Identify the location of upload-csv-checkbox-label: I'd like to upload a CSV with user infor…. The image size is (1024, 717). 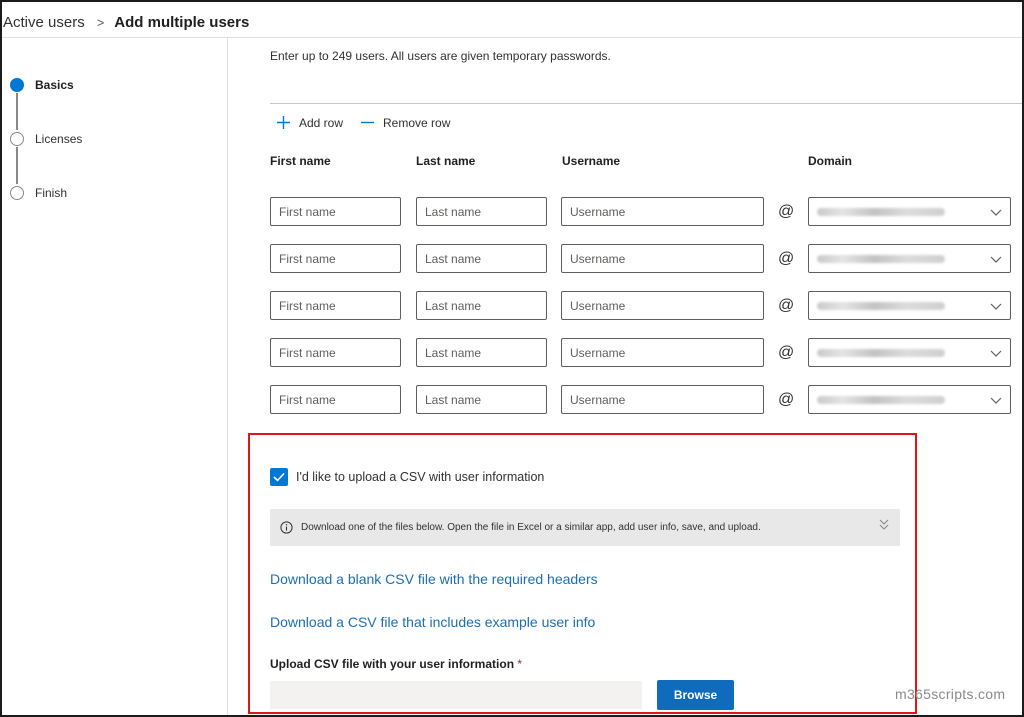
(420, 477).